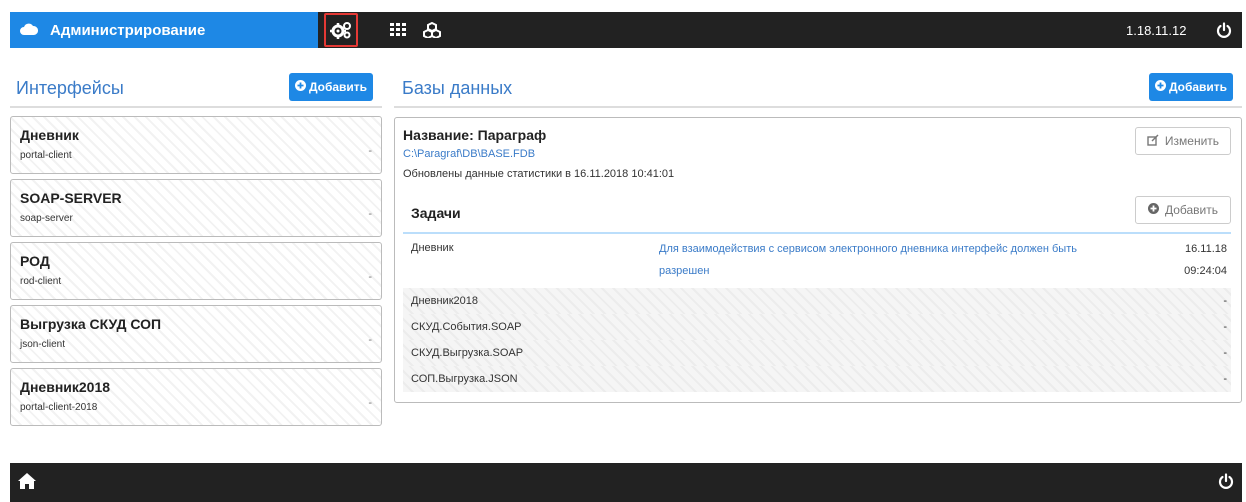 The image size is (1246, 502). I want to click on task-row: Дневник2018 -, so click(817, 301).